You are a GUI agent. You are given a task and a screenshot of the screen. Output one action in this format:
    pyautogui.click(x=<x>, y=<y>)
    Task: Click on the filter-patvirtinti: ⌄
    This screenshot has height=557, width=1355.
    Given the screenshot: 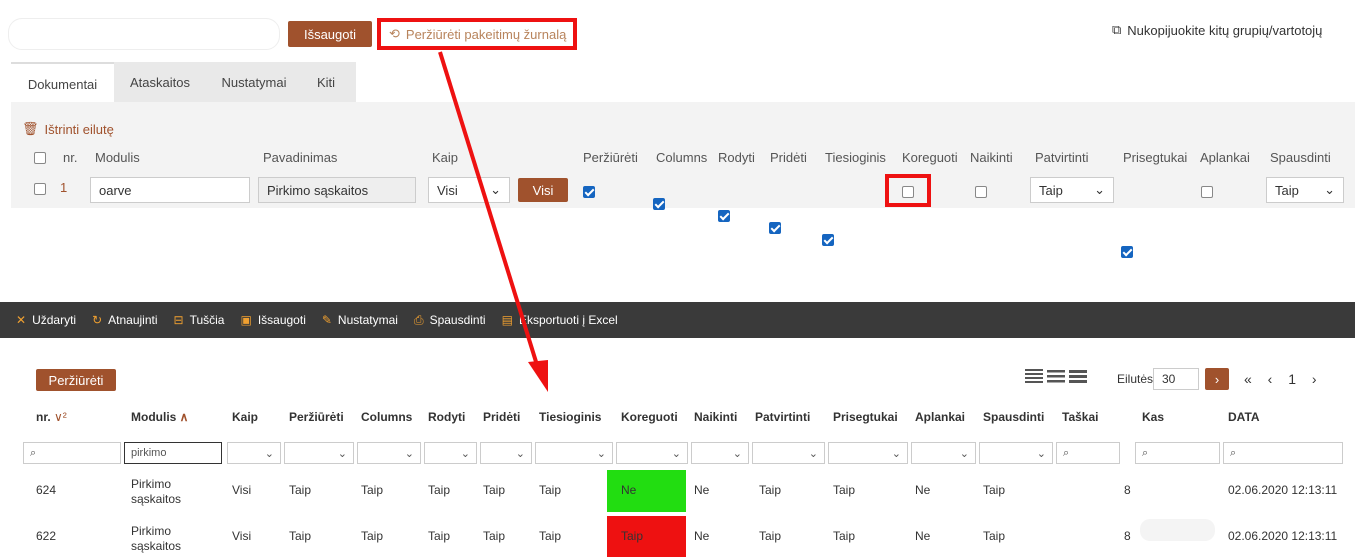 What is the action you would take?
    pyautogui.click(x=788, y=453)
    